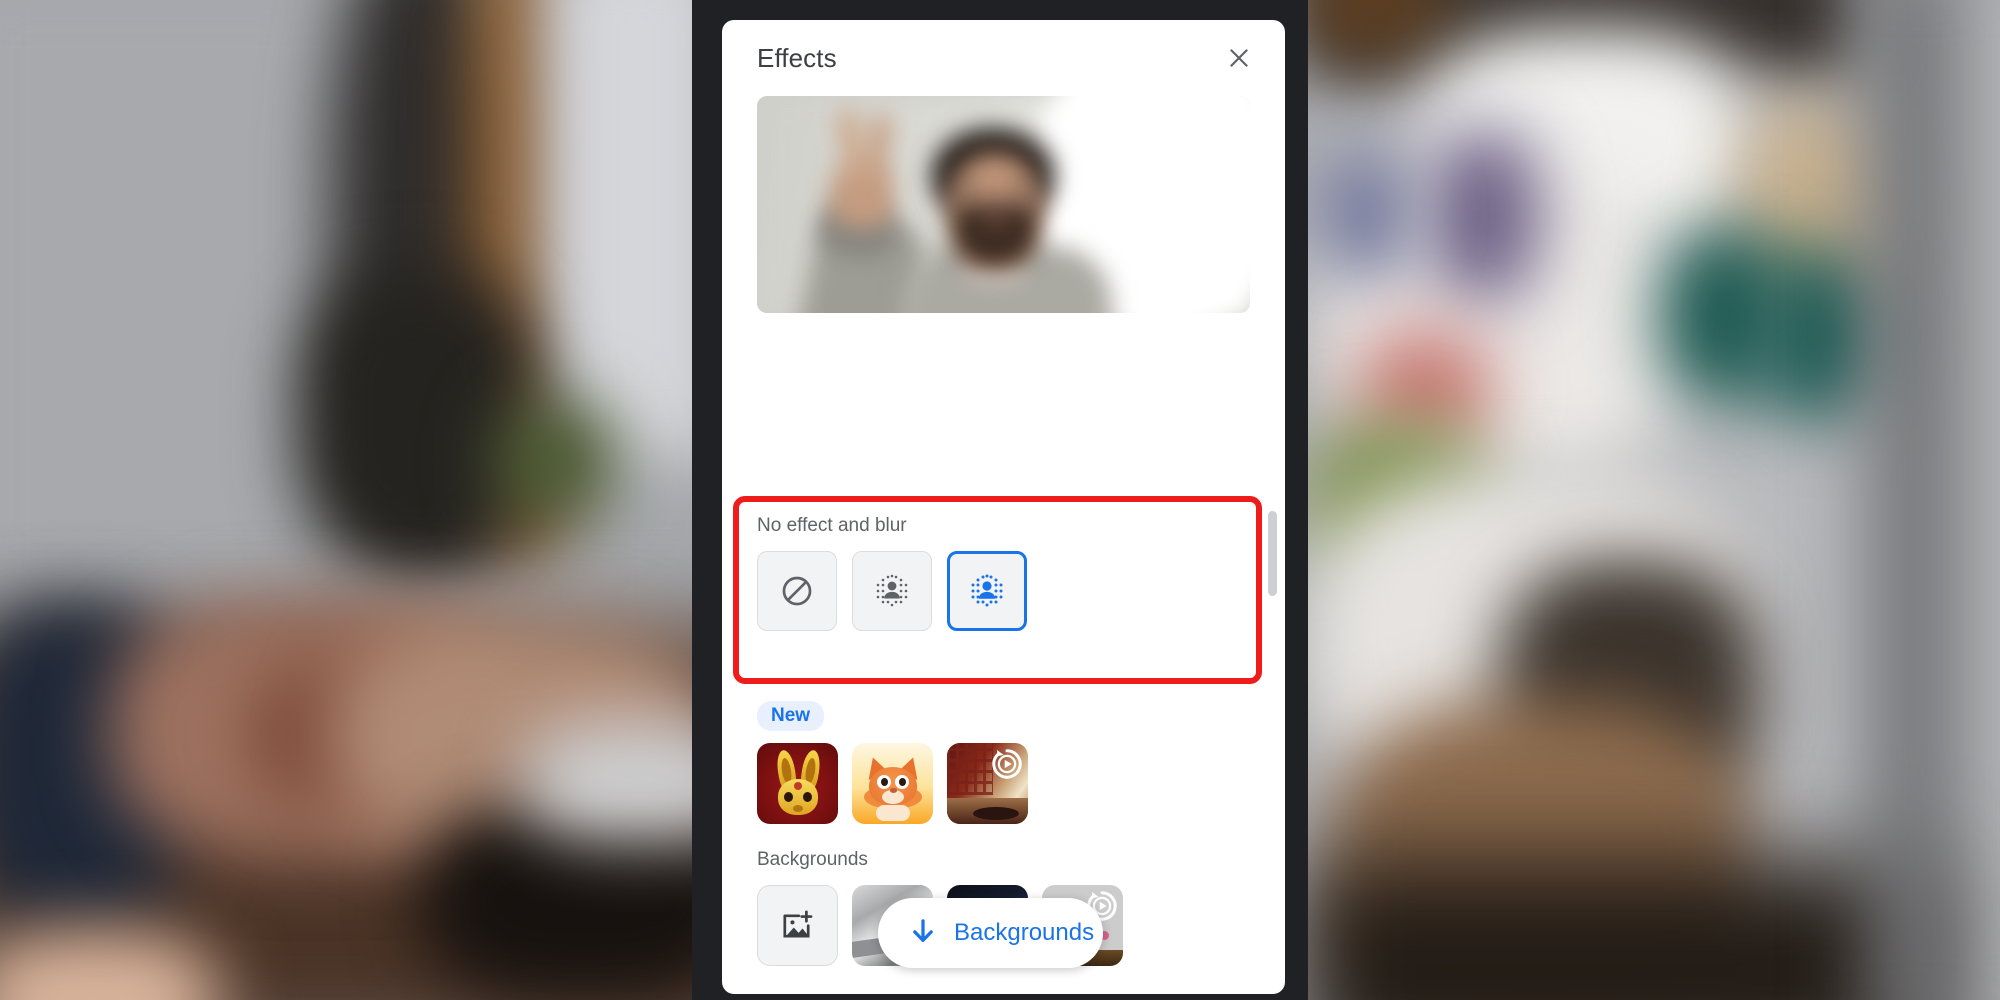 This screenshot has height=1000, width=2000. Describe the element at coordinates (892, 783) in the screenshot. I see `effect-orange-cat-face` at that location.